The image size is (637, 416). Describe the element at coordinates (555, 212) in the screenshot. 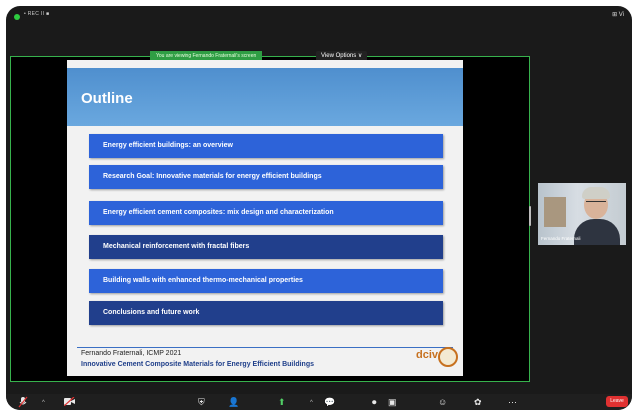

I see `video-shelf` at that location.